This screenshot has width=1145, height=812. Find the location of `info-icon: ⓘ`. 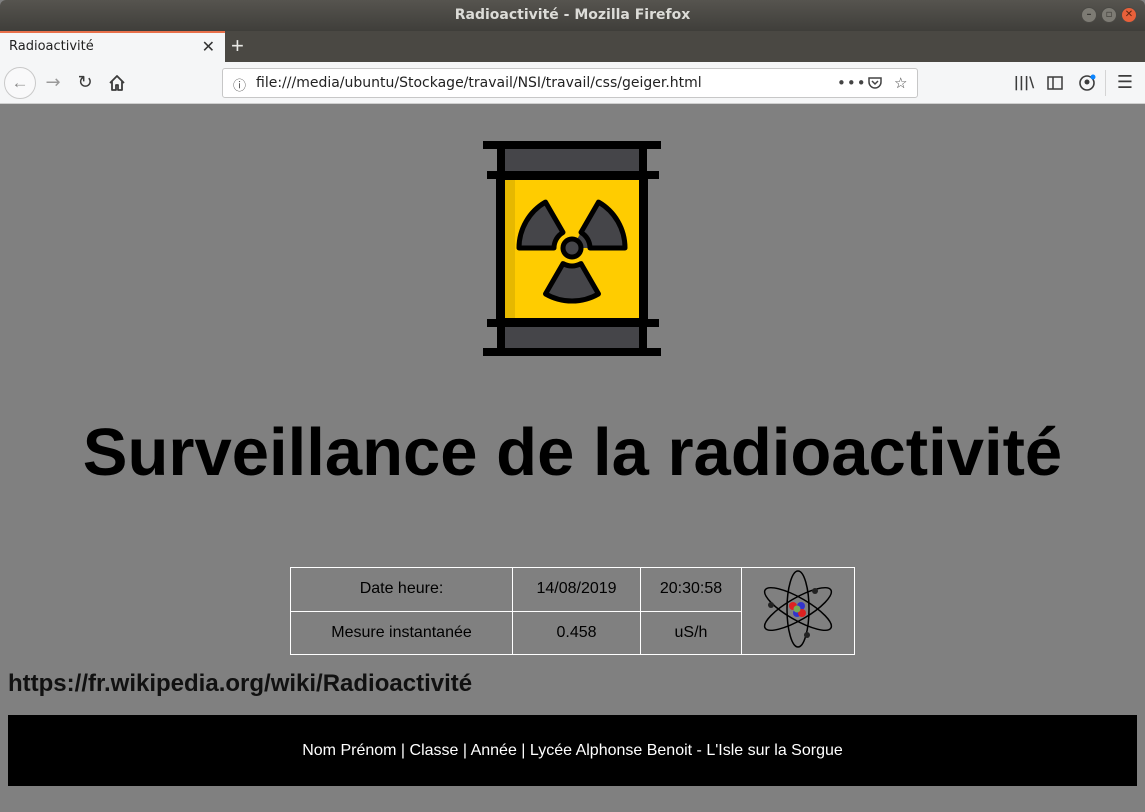

info-icon: ⓘ is located at coordinates (239, 84).